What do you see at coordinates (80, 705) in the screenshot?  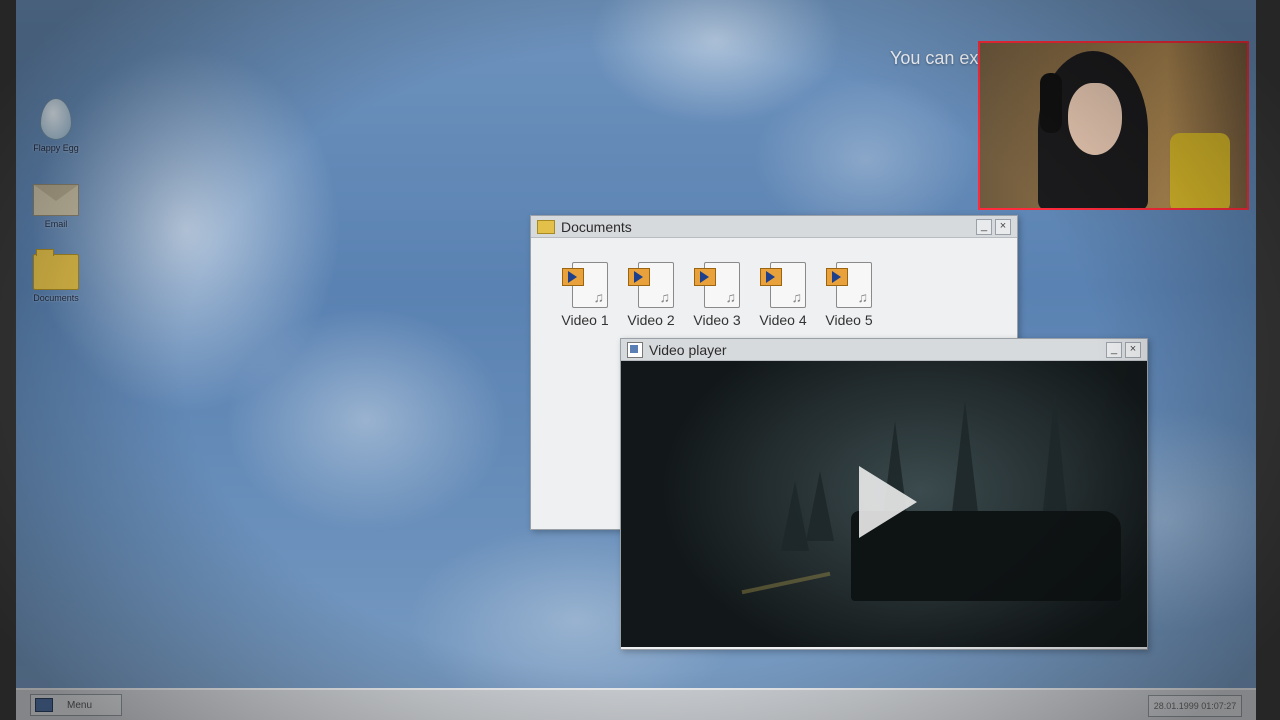 I see `menu-label: Menu` at bounding box center [80, 705].